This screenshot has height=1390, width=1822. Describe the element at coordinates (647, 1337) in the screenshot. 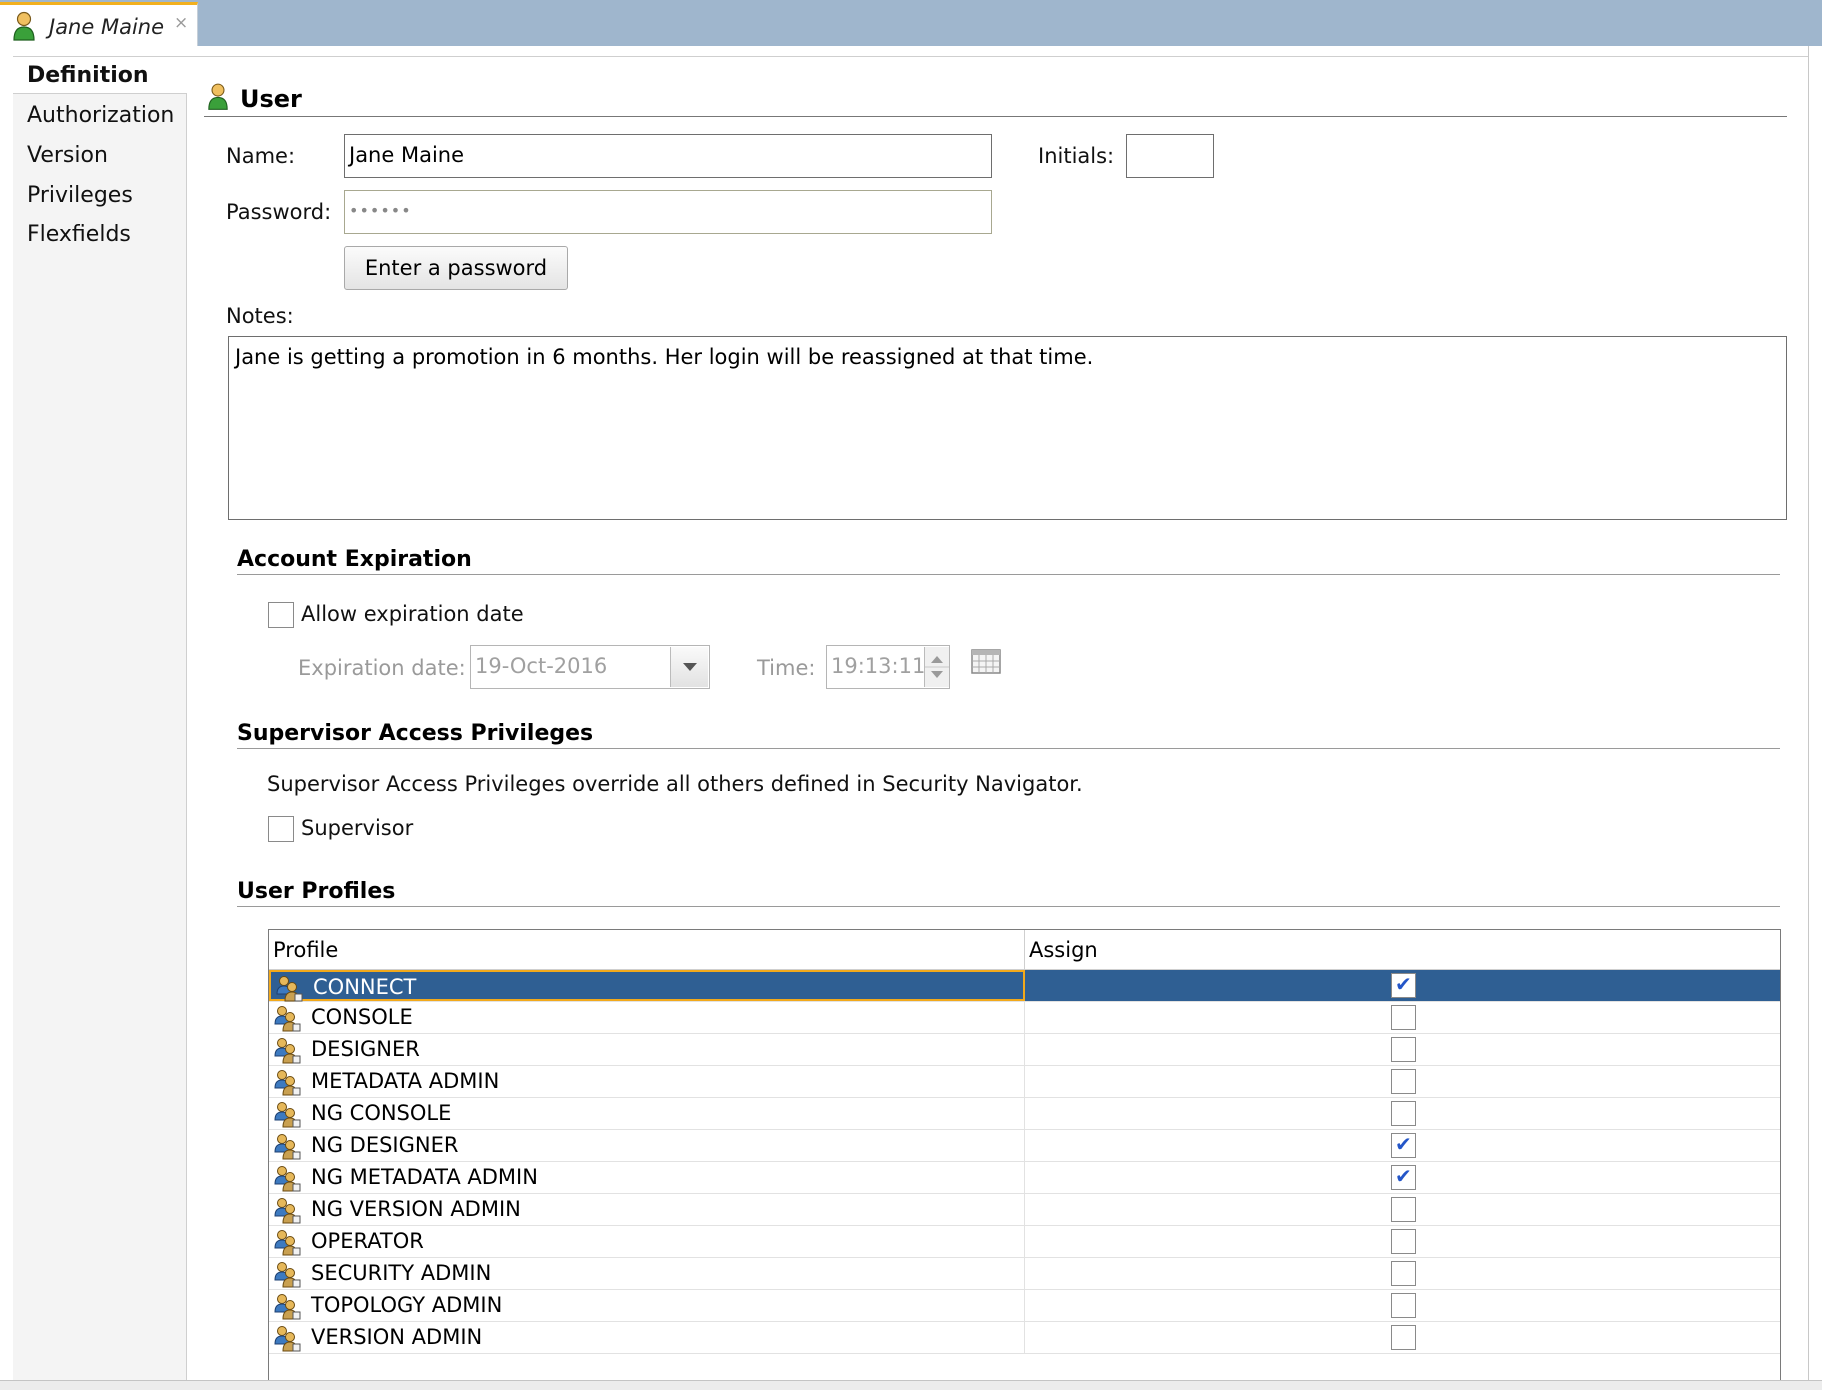

I see `profile-cell: VERSION ADMIN` at that location.